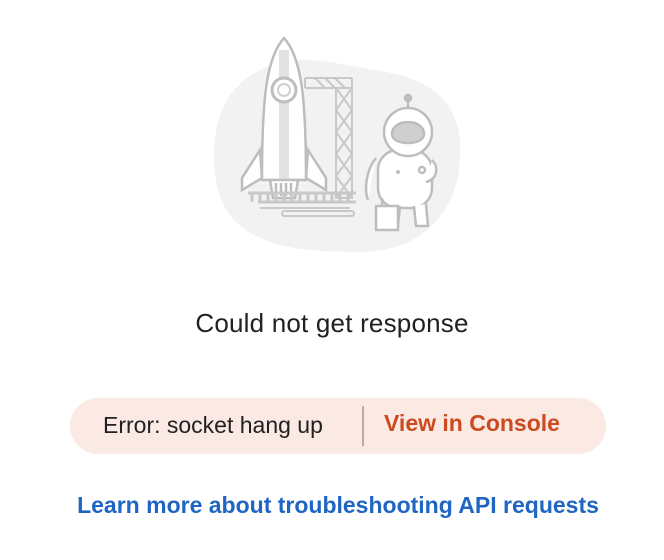 The image size is (664, 560). Describe the element at coordinates (472, 423) in the screenshot. I see `view-in-console-link: View in Console` at that location.